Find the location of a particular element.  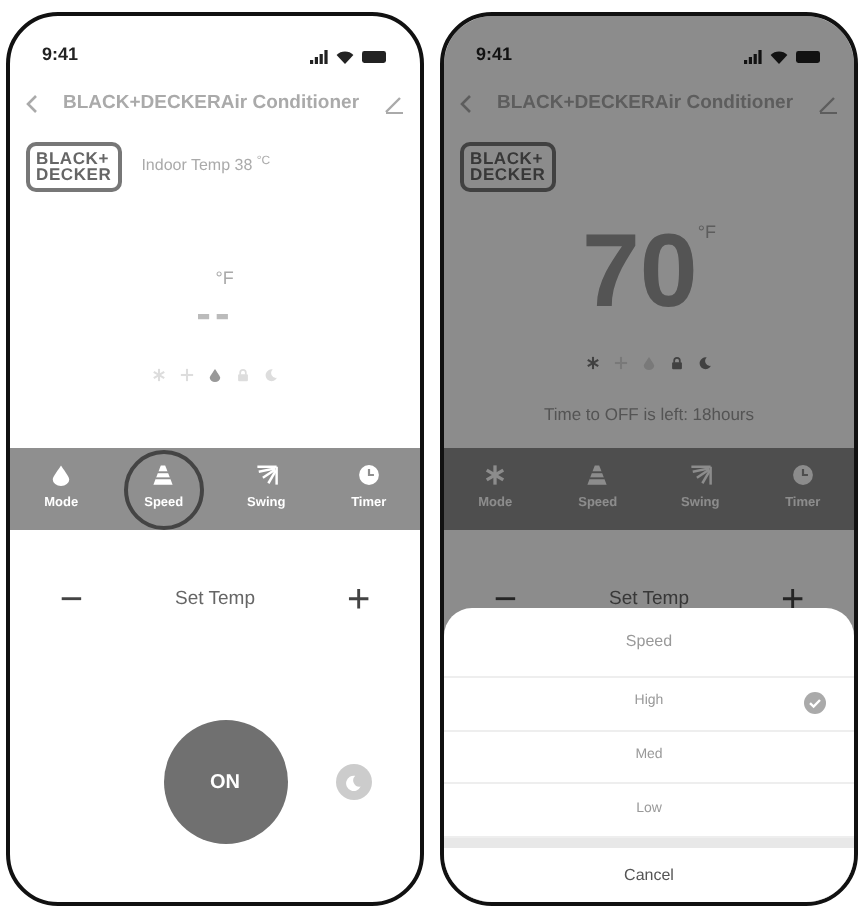

temperature-reading: 70 is located at coordinates (640, 272).